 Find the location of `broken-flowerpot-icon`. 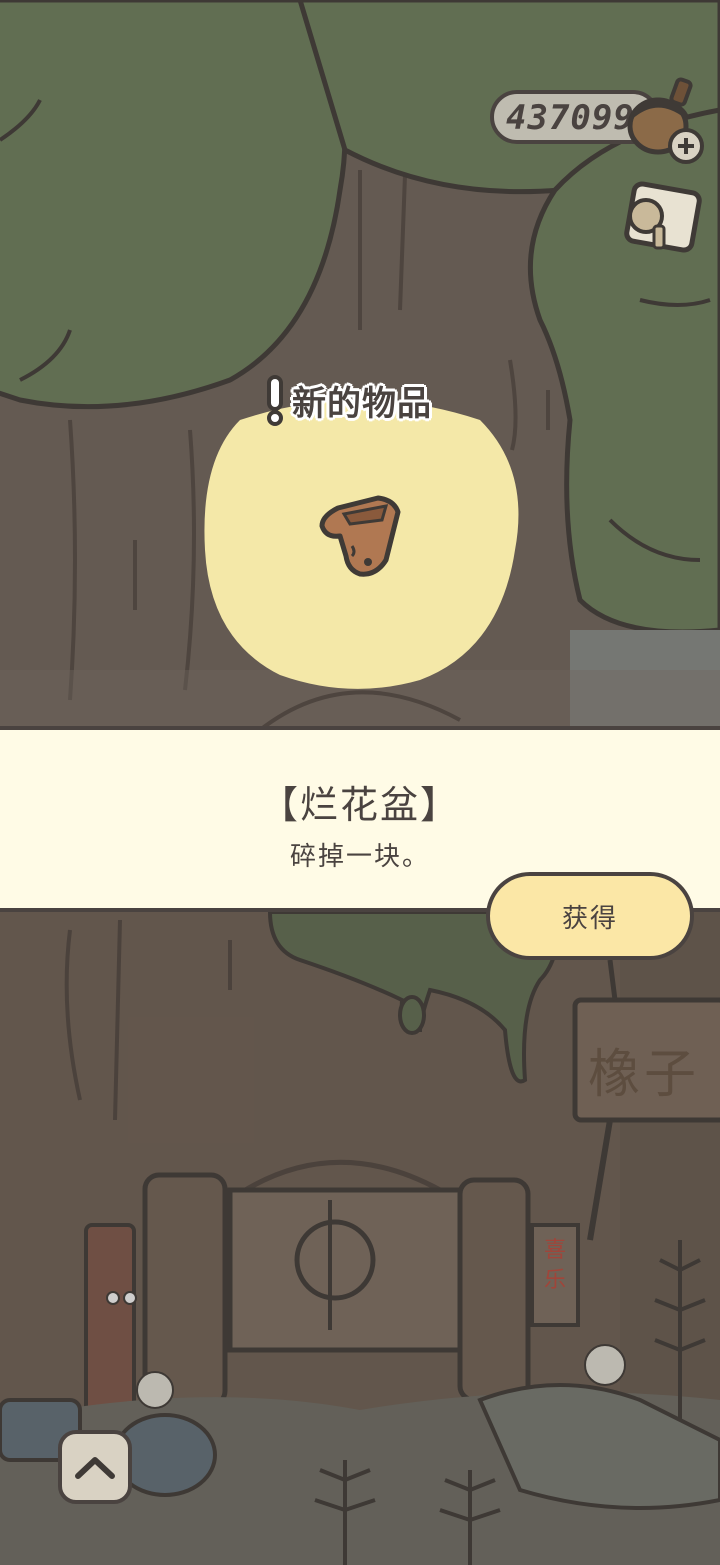

broken-flowerpot-icon is located at coordinates (360, 536).